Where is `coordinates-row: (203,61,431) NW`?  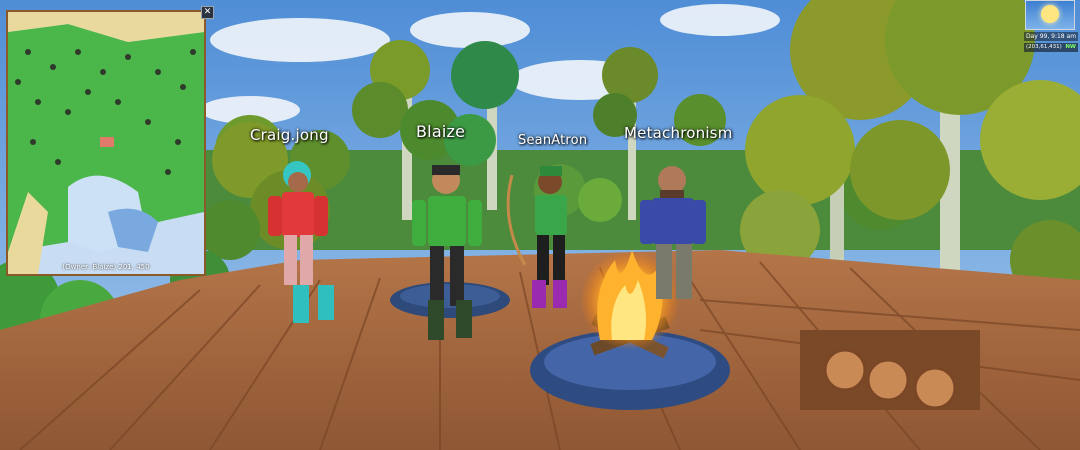 coordinates-row: (203,61,431) NW is located at coordinates (1051, 47).